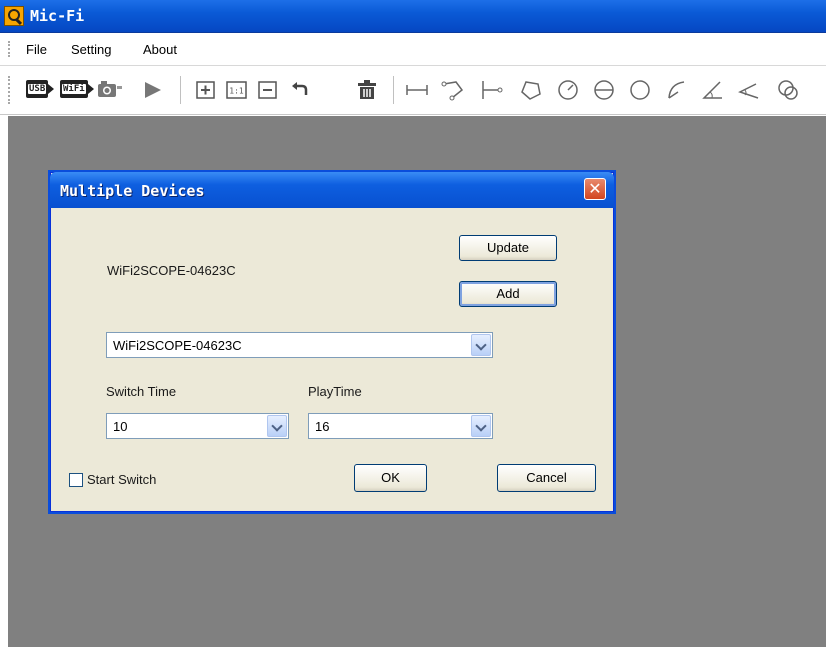  Describe the element at coordinates (335, 391) in the screenshot. I see `play-time-label: PlayTime` at that location.